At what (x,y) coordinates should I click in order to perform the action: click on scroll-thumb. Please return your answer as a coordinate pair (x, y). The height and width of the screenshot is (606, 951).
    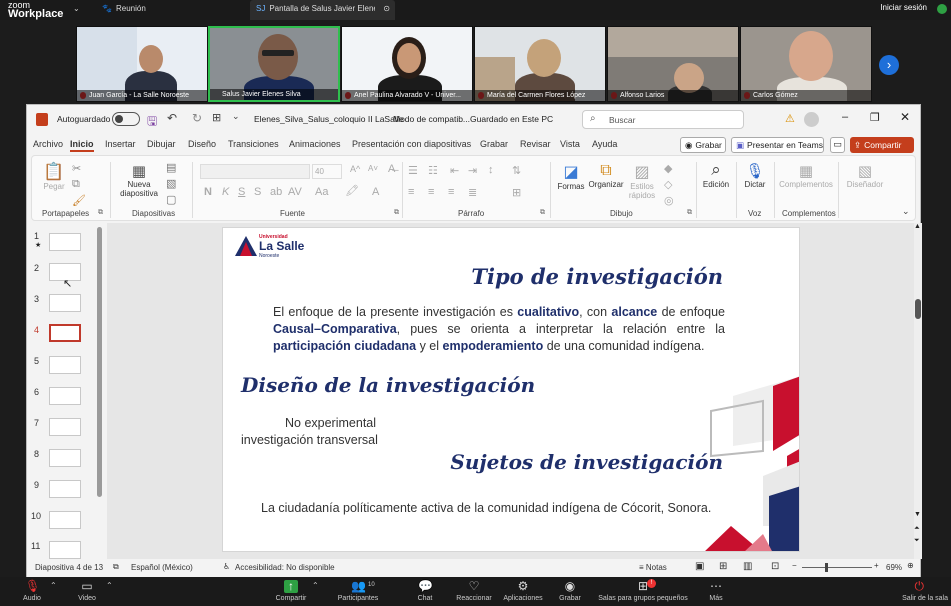
    Looking at the image, I should click on (918, 309).